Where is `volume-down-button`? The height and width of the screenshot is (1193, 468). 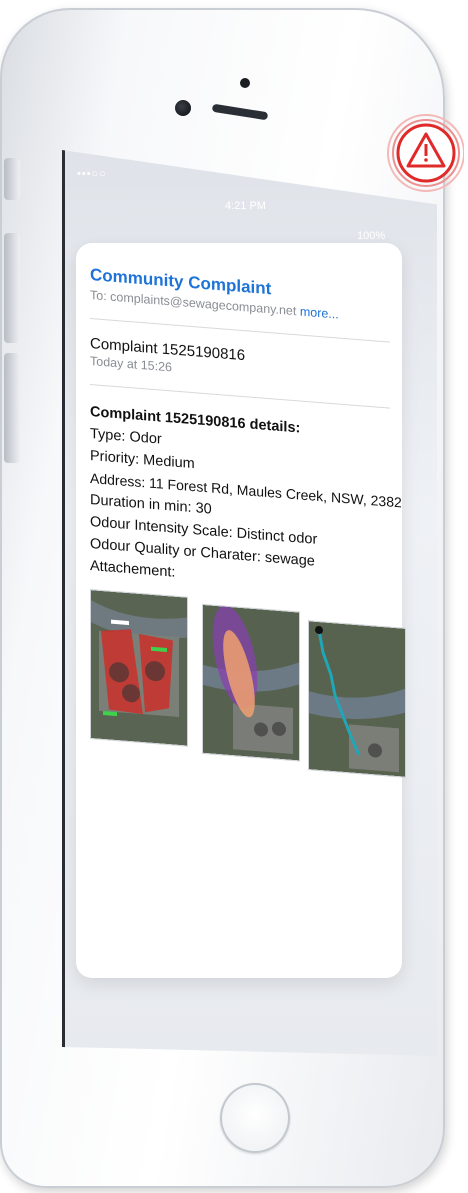 volume-down-button is located at coordinates (12, 408).